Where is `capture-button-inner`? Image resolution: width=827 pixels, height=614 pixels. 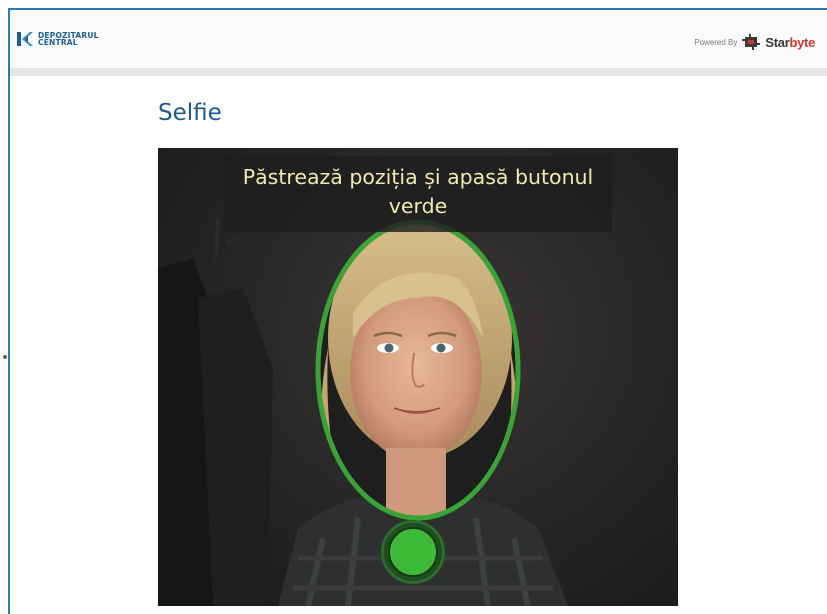
capture-button-inner is located at coordinates (413, 552).